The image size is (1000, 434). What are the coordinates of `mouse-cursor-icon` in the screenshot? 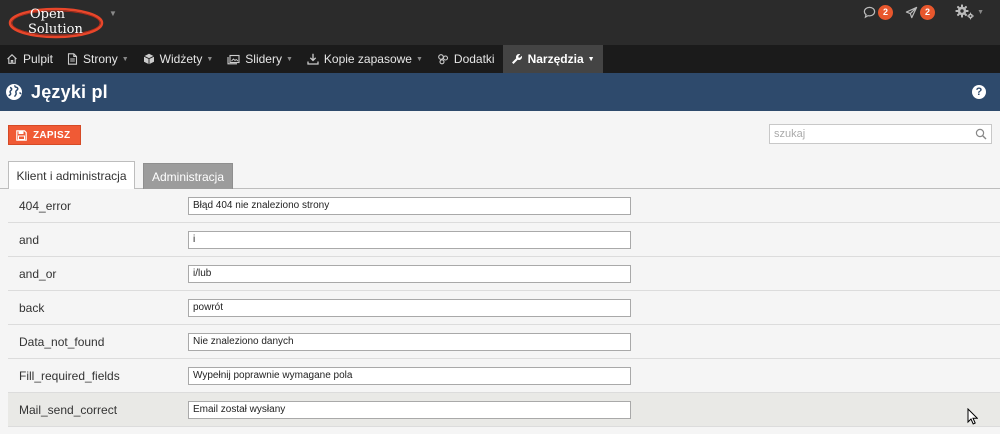 It's located at (972, 416).